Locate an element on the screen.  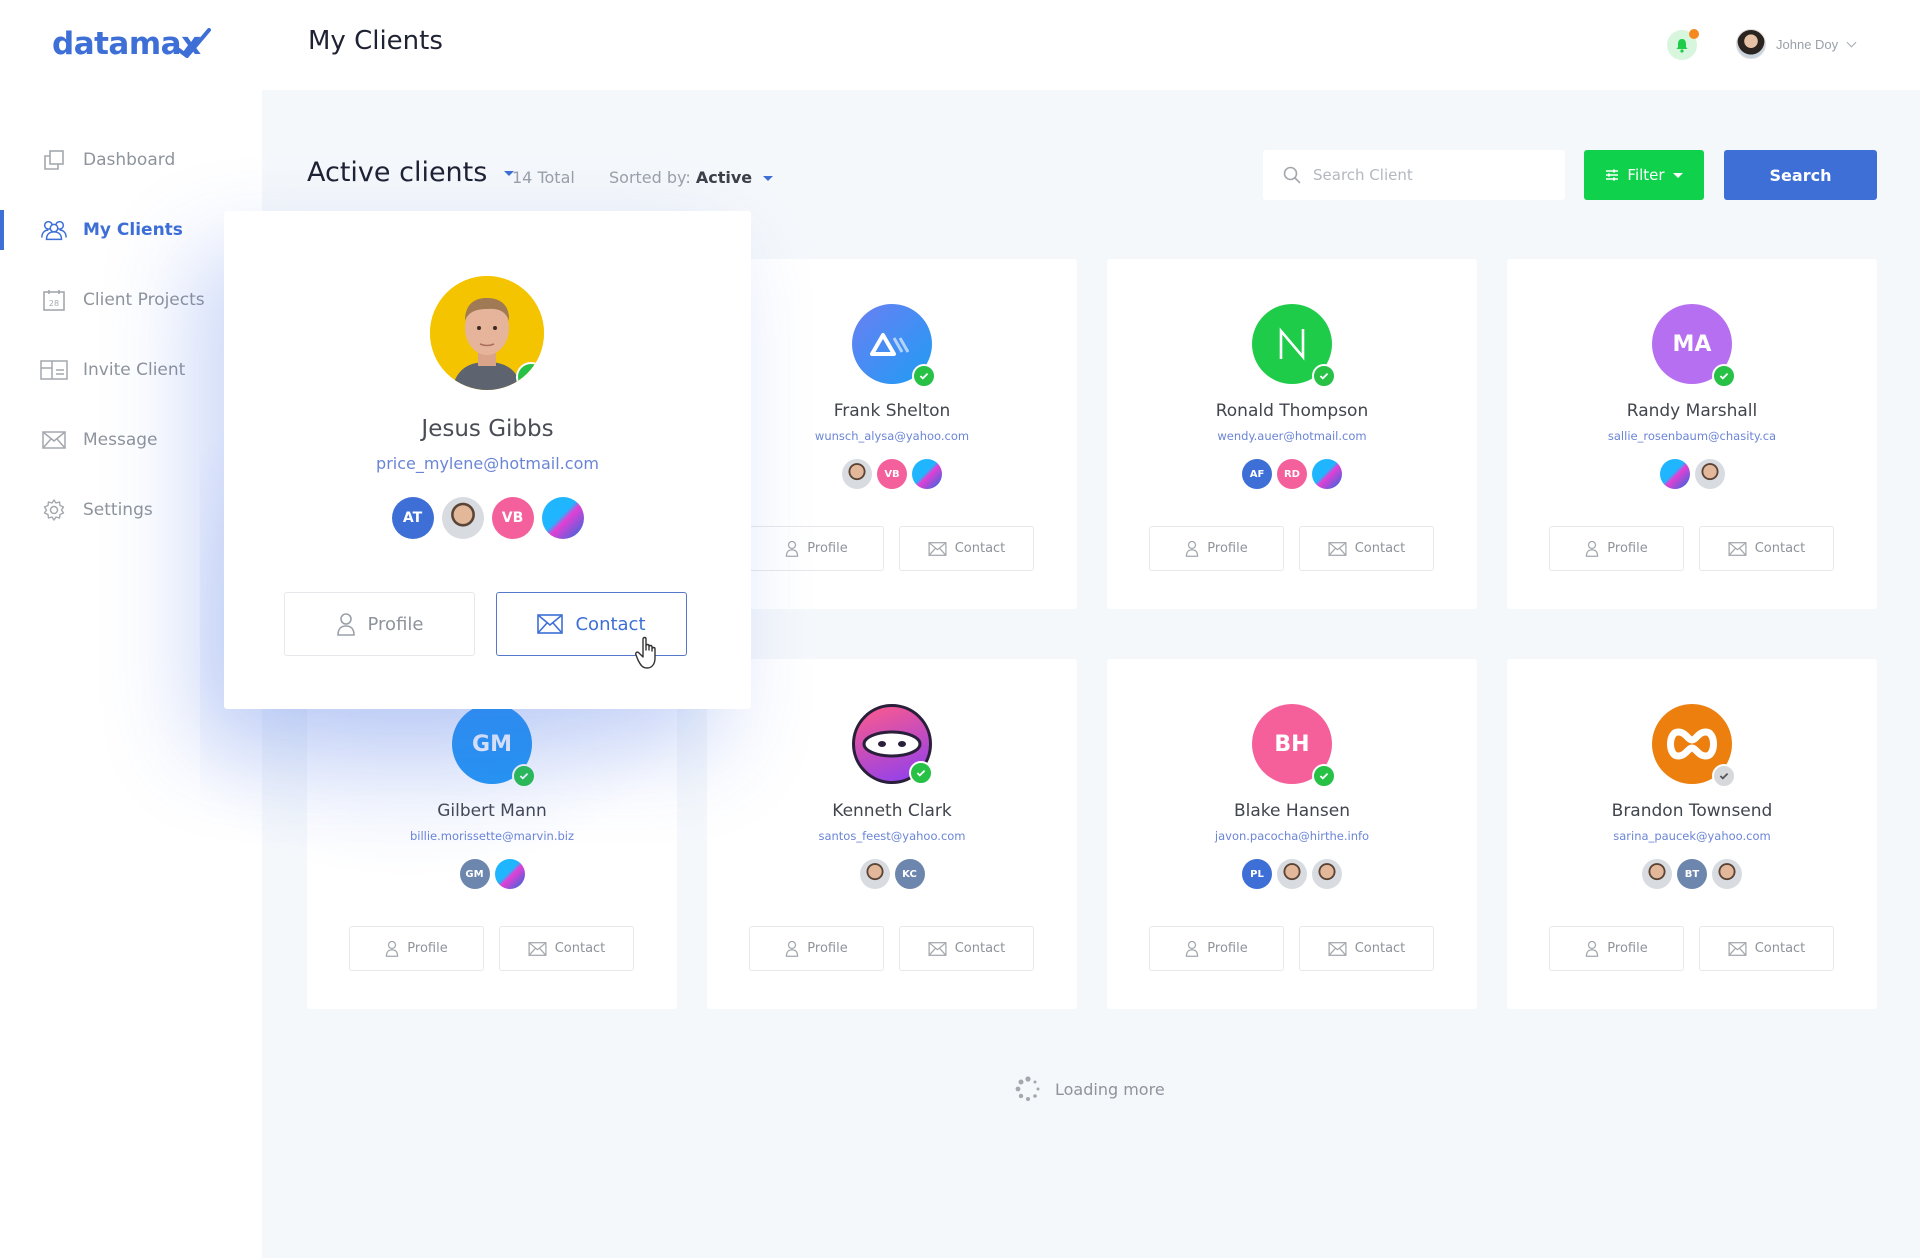
team-avatars: VB is located at coordinates (892, 474).